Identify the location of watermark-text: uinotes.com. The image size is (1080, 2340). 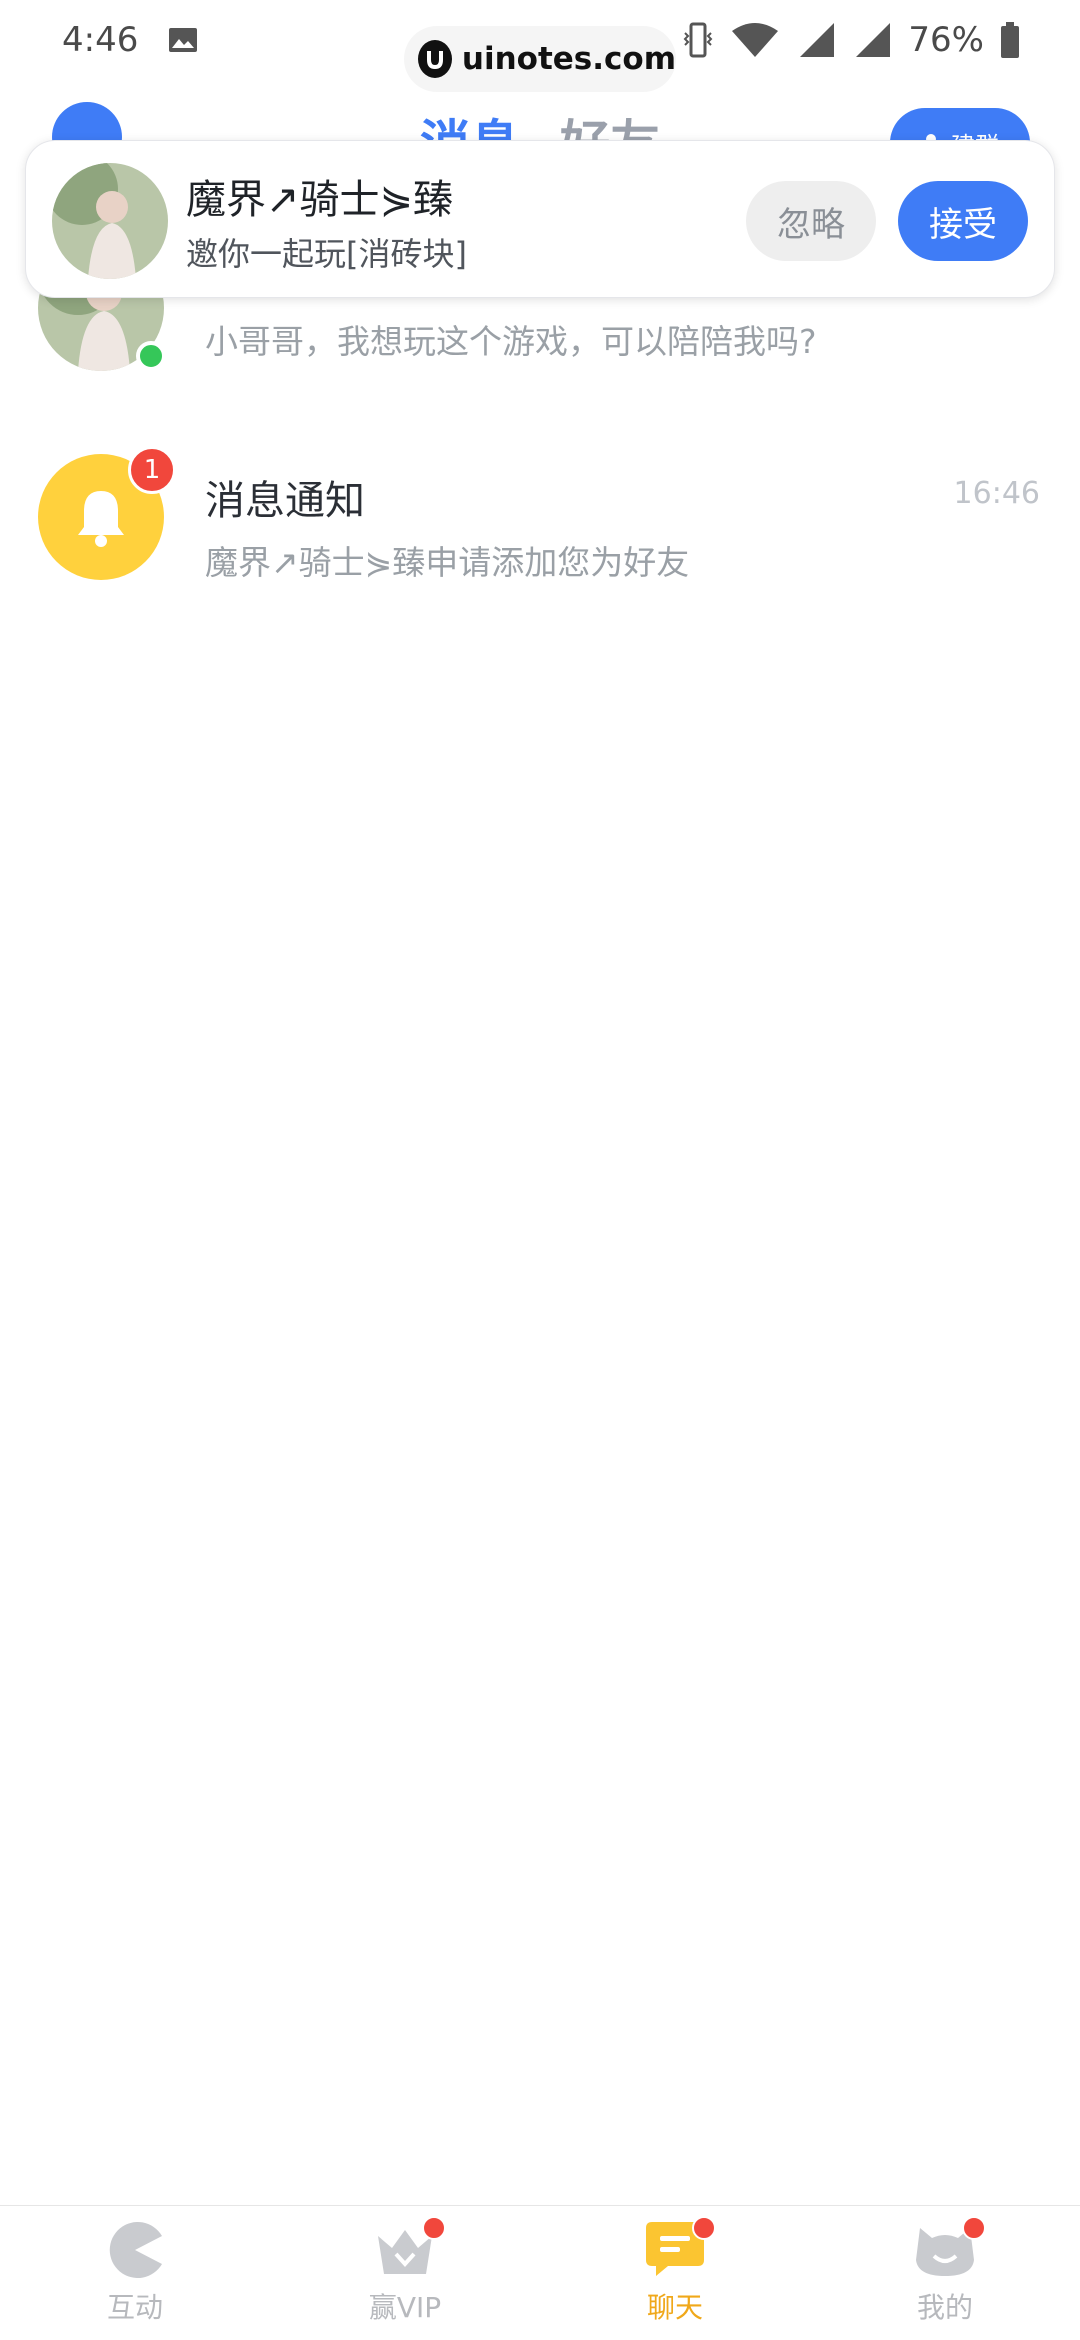
(568, 59).